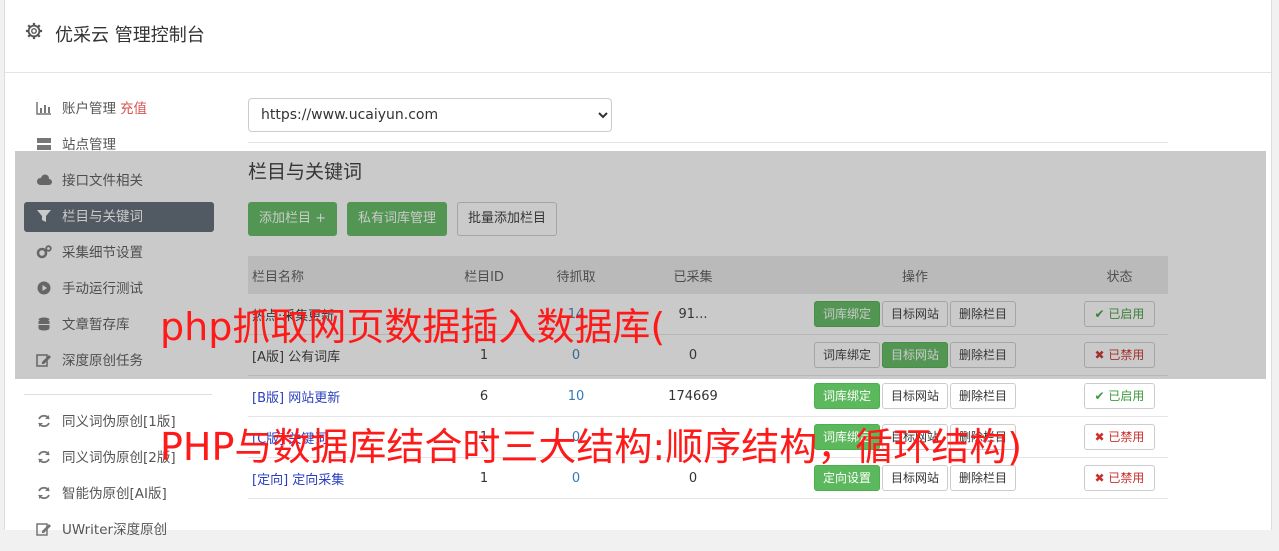 This screenshot has width=1279, height=551. I want to click on column-name: [B版] 网站更新, so click(296, 398).